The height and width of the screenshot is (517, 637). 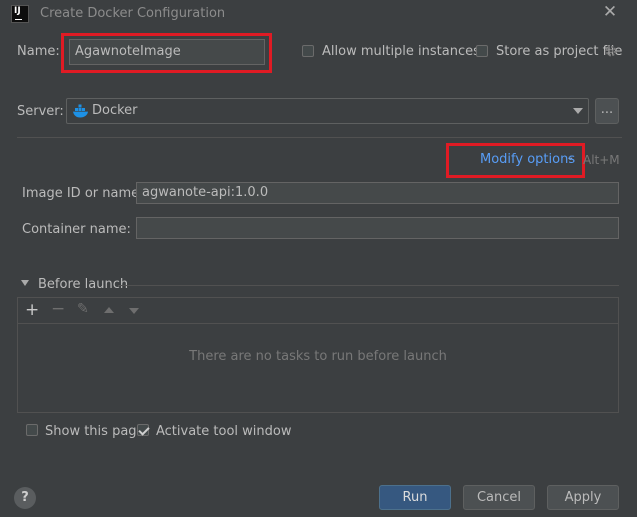 I want to click on image-label: Image ID or name:, so click(x=83, y=193).